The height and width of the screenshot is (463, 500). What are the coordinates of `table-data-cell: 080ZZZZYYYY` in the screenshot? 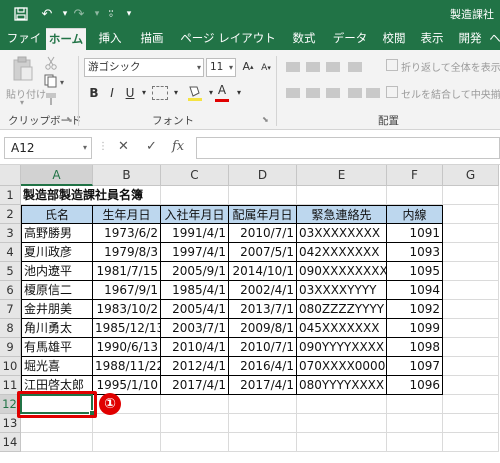 It's located at (342, 309).